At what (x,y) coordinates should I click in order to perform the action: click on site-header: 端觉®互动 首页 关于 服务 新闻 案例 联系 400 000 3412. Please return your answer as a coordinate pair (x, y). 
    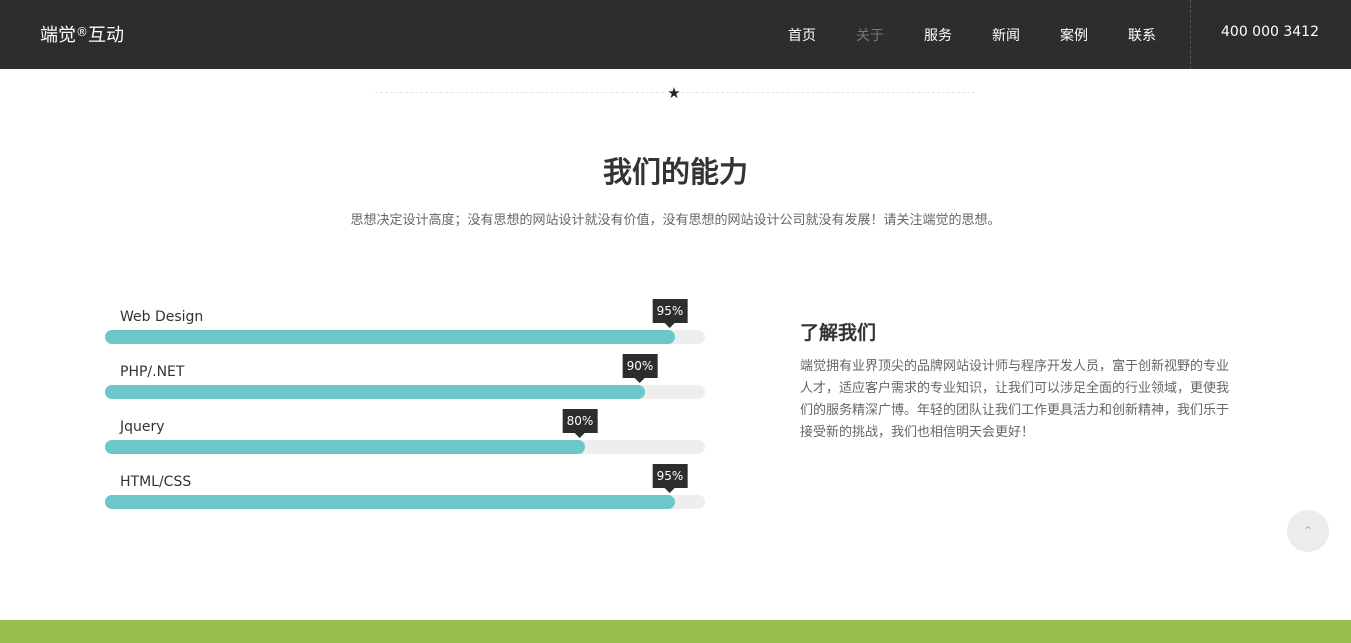
    Looking at the image, I should click on (675, 34).